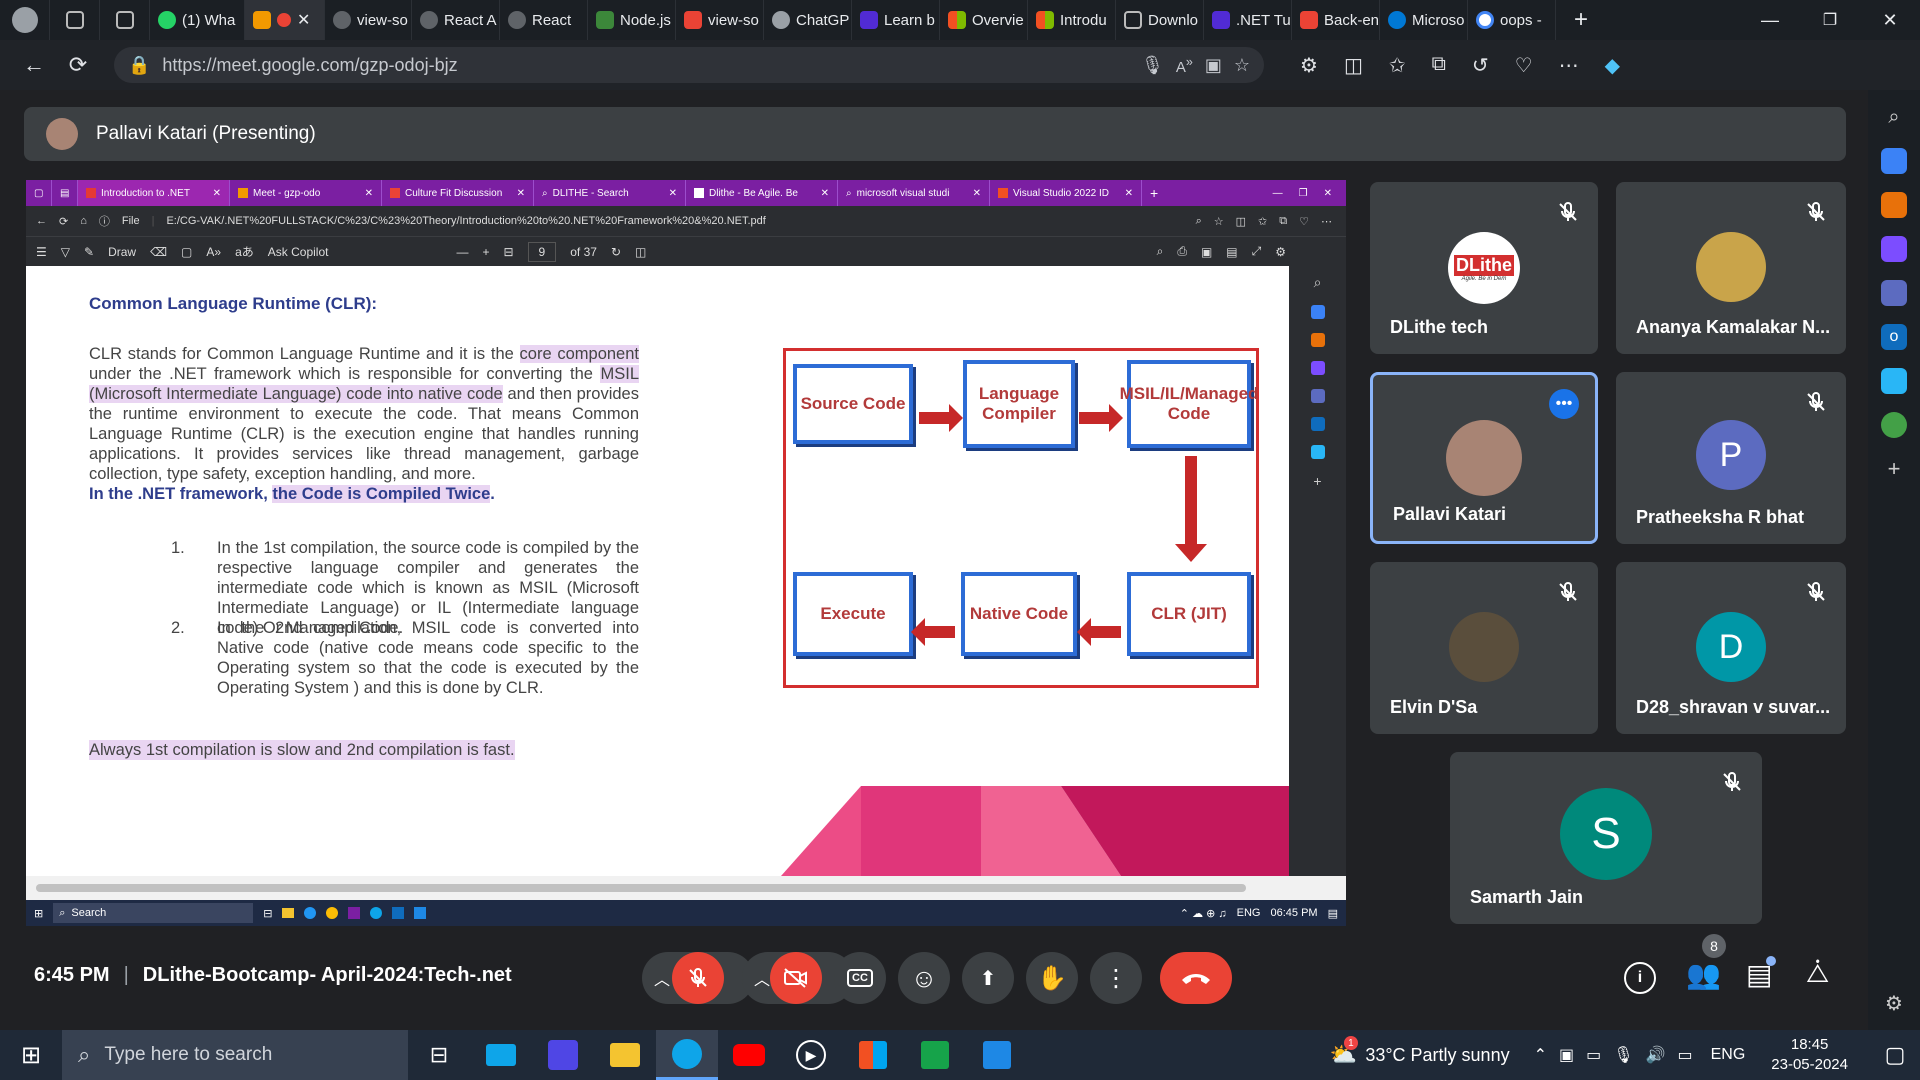  I want to click on pdf-scrollbar, so click(686, 888).